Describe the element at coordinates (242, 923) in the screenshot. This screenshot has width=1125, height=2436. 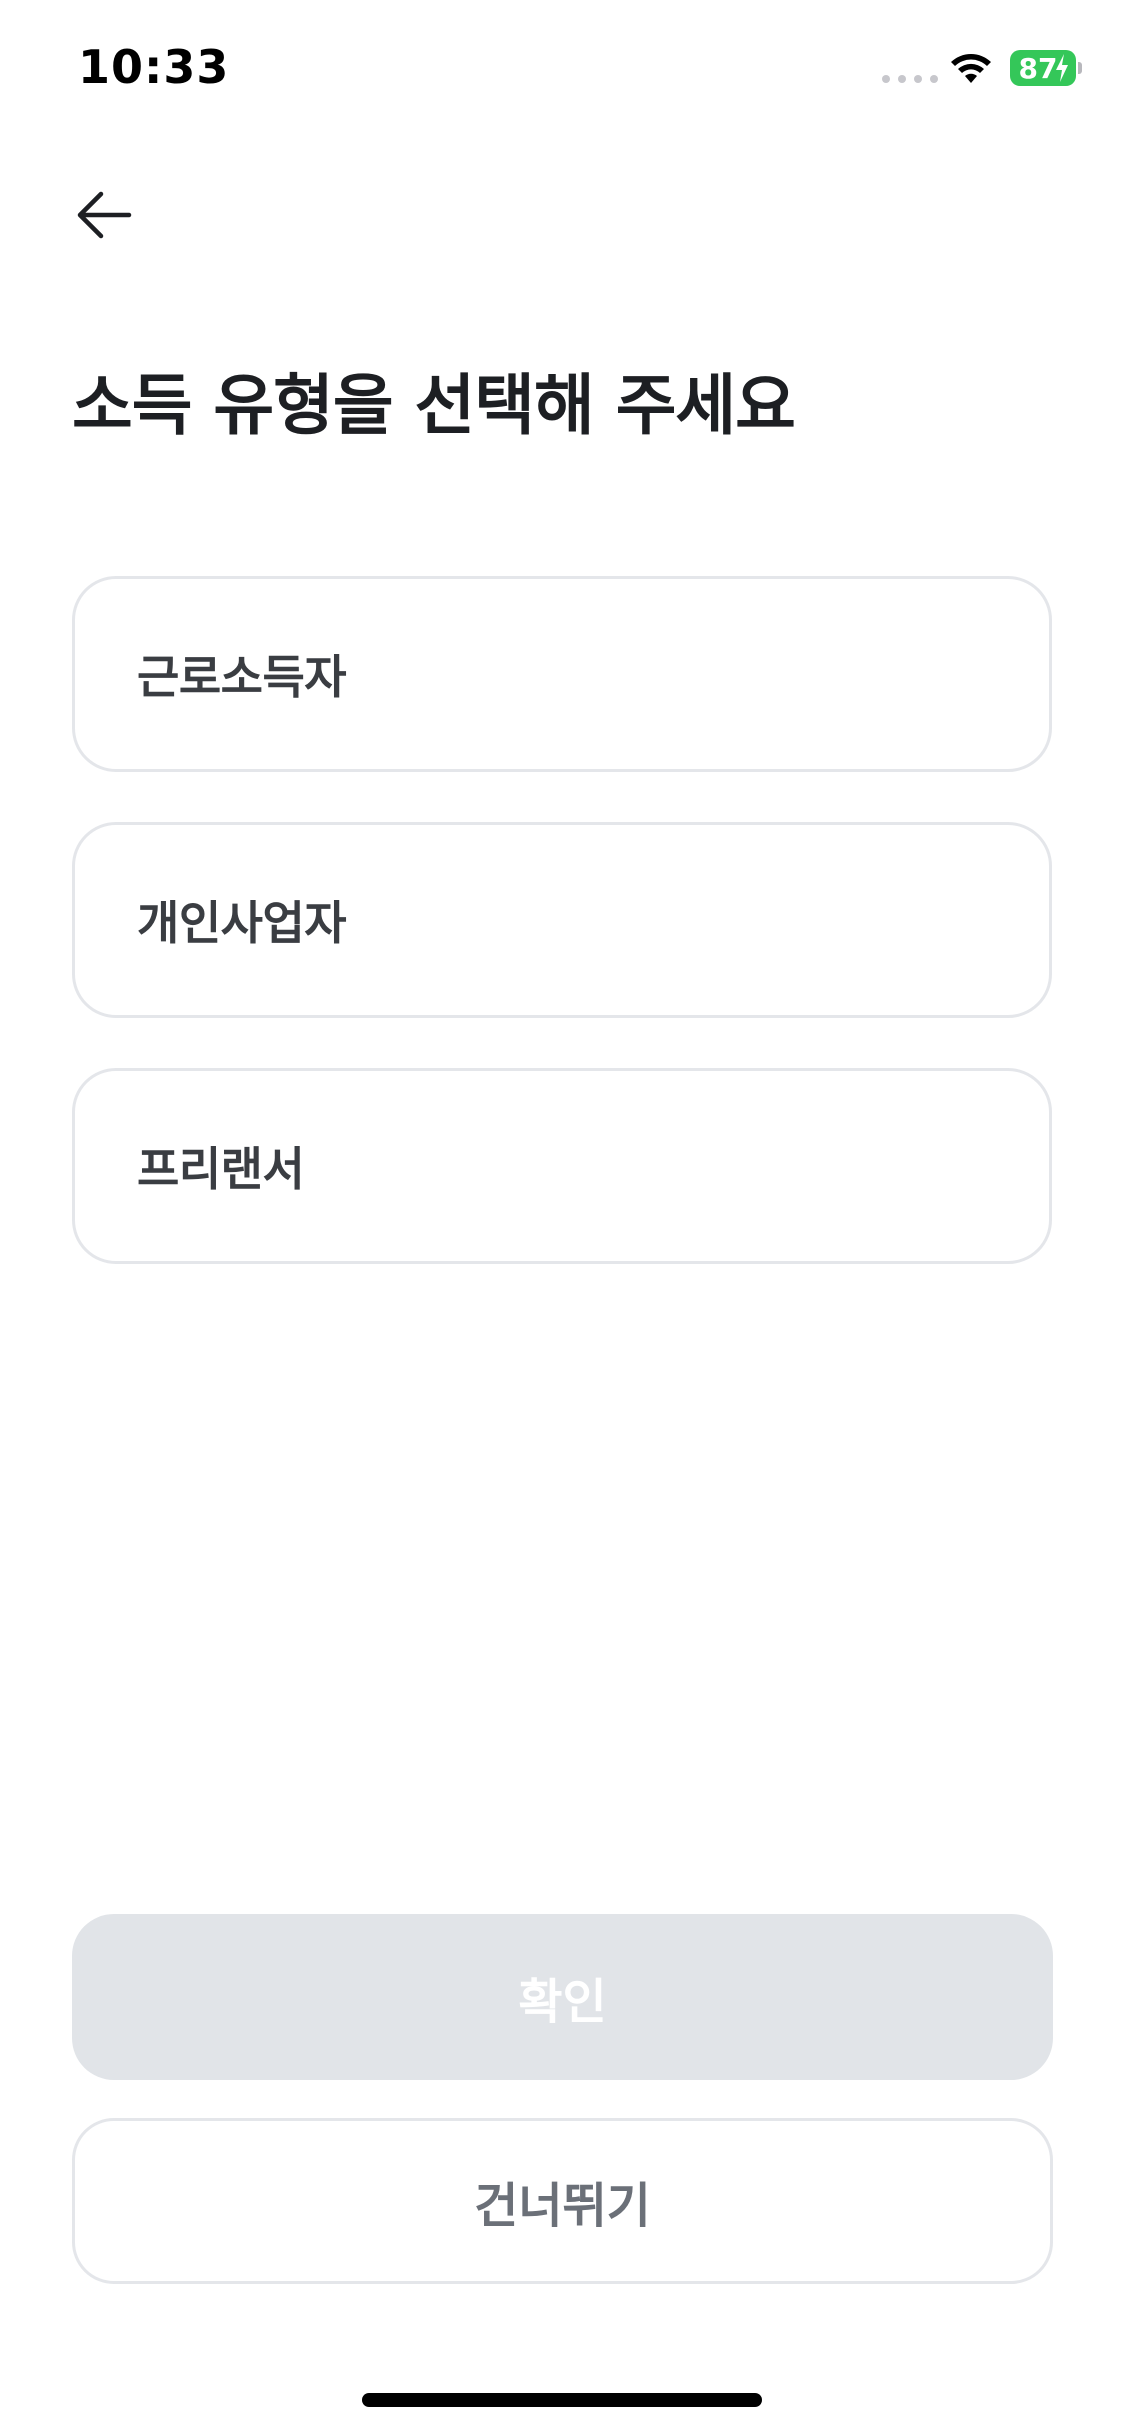
I see `option-label: 개인사업자` at that location.